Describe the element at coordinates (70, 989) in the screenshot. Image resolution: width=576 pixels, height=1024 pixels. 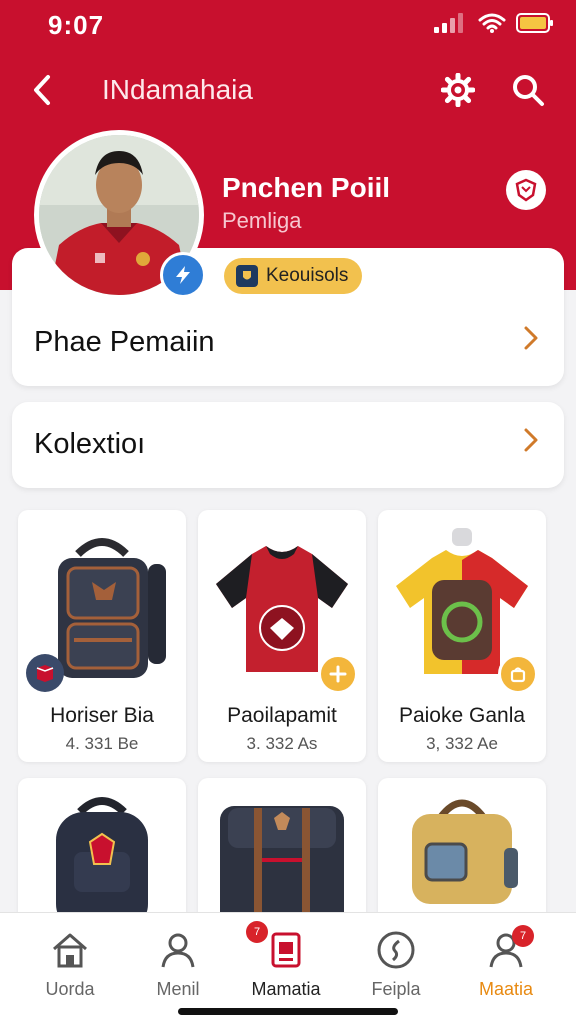
I see `nav-label: Uorda` at that location.